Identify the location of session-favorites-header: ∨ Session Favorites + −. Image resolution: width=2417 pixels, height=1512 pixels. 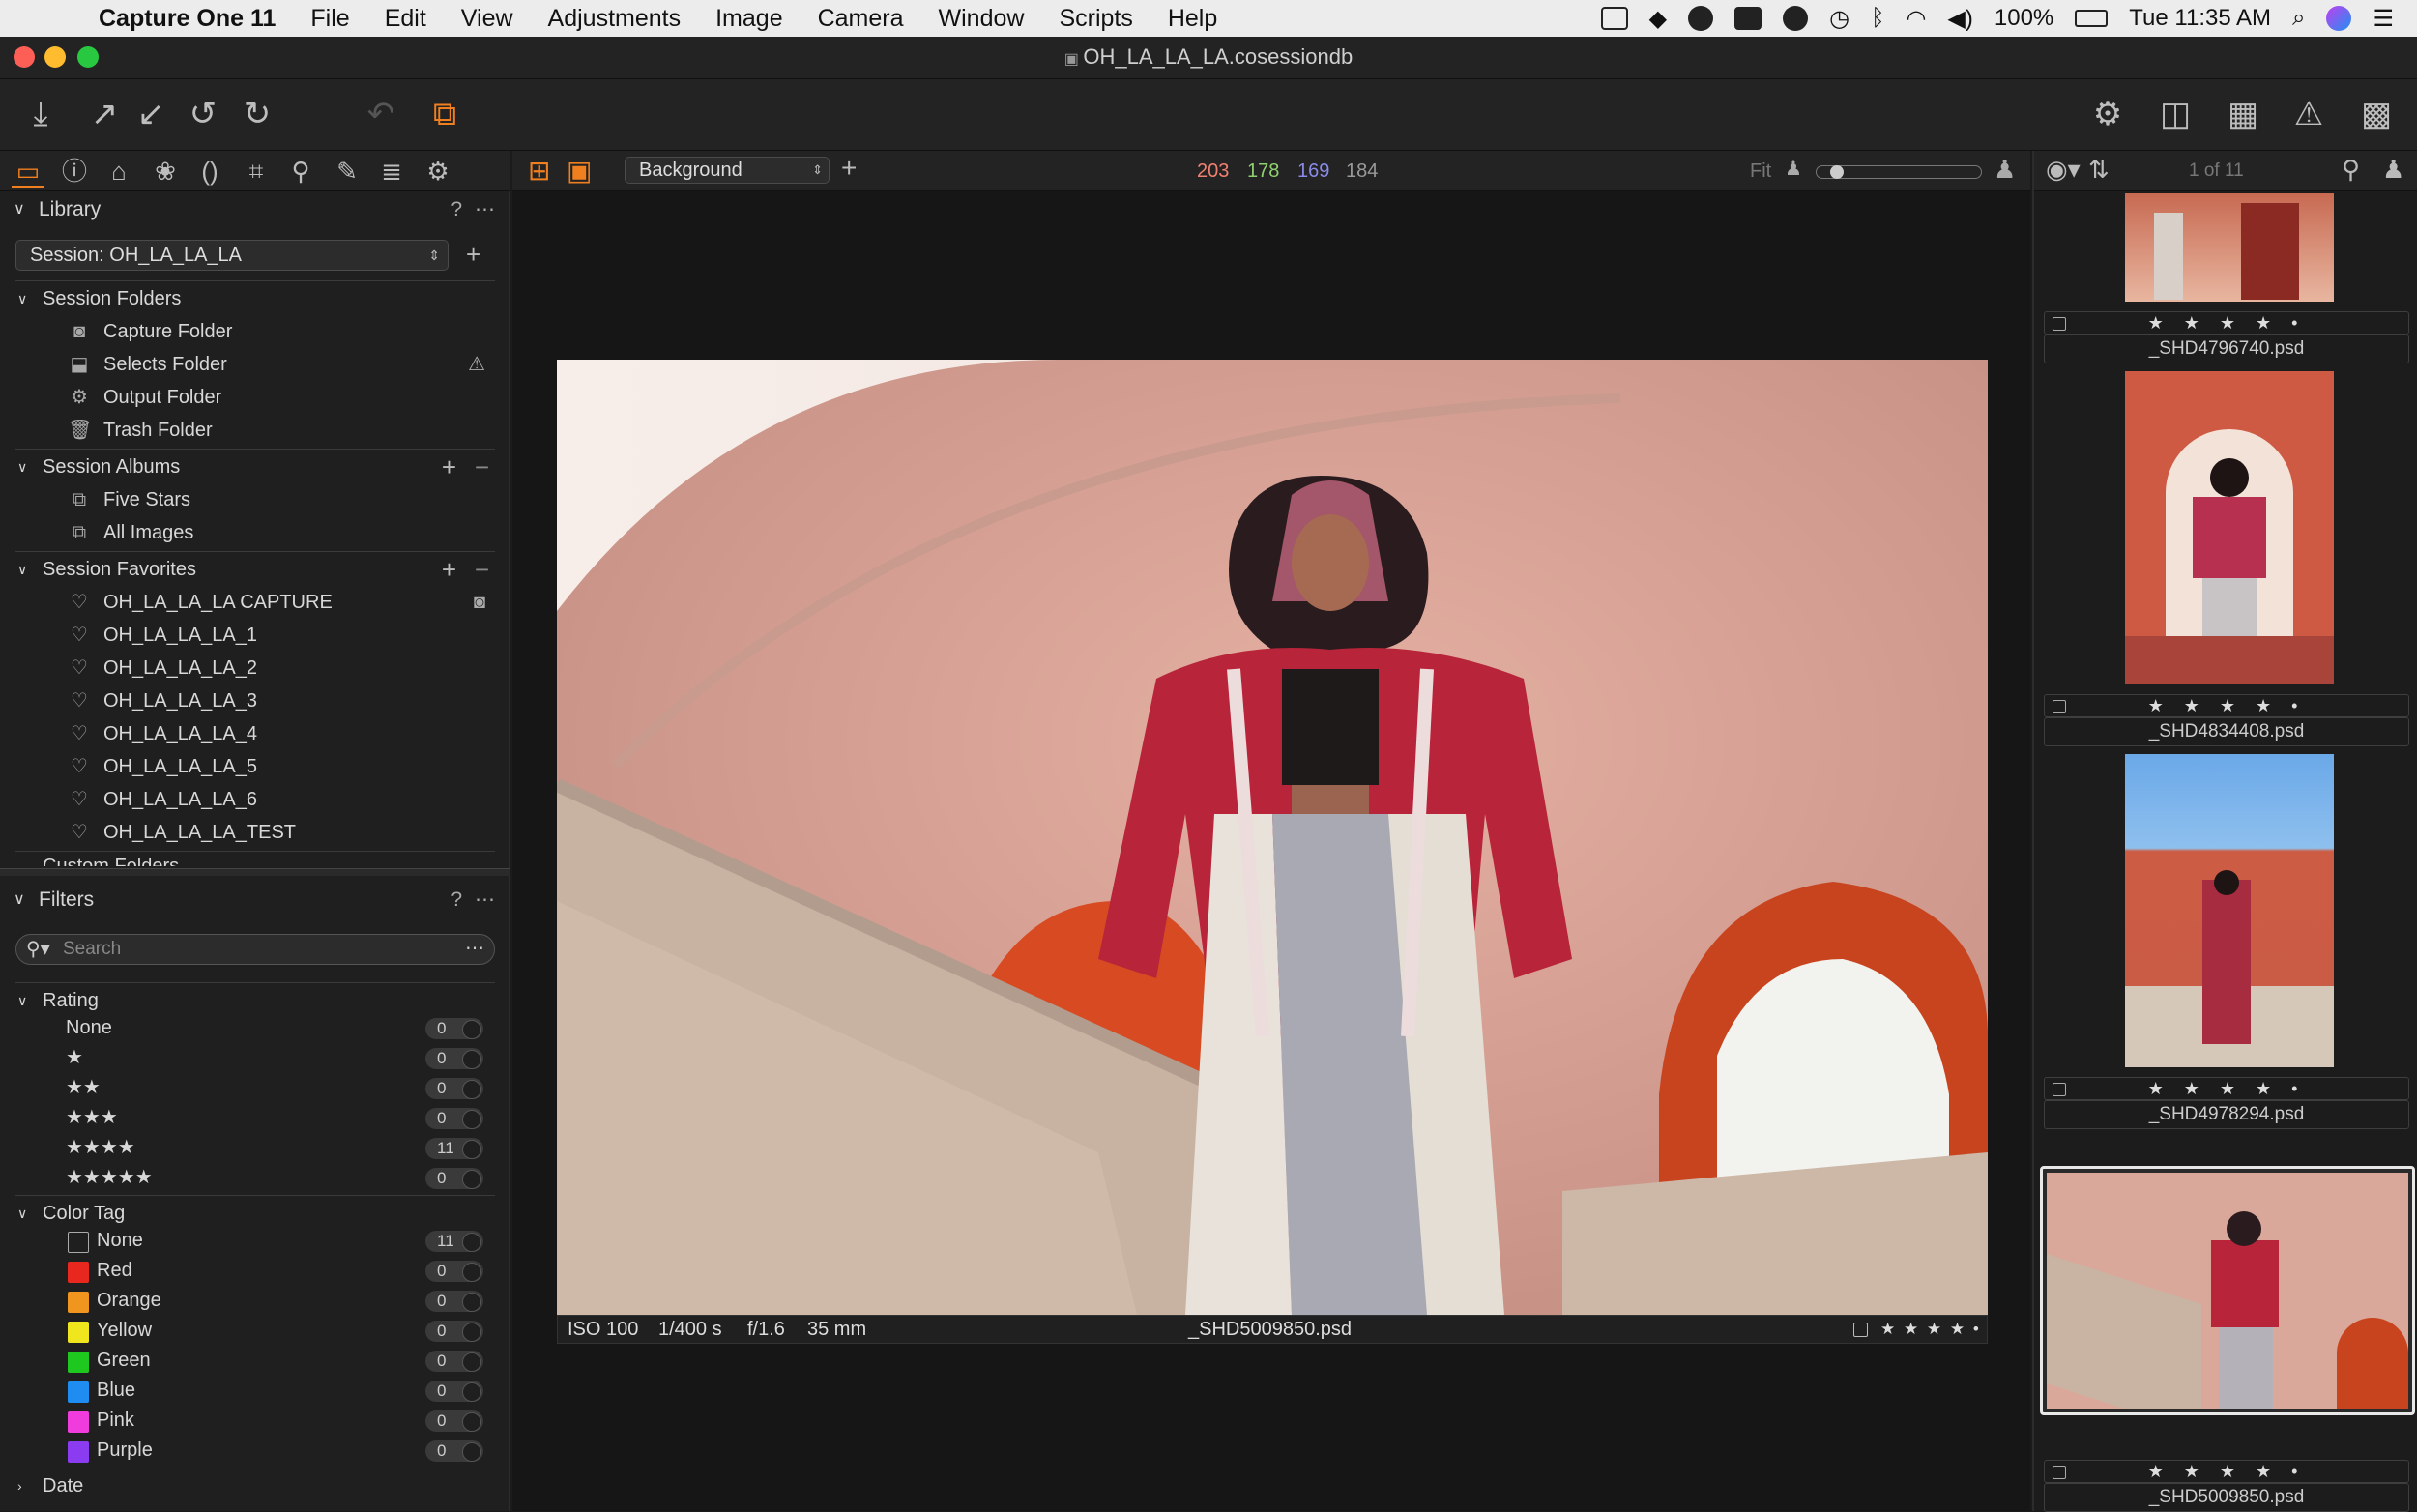
(255, 569).